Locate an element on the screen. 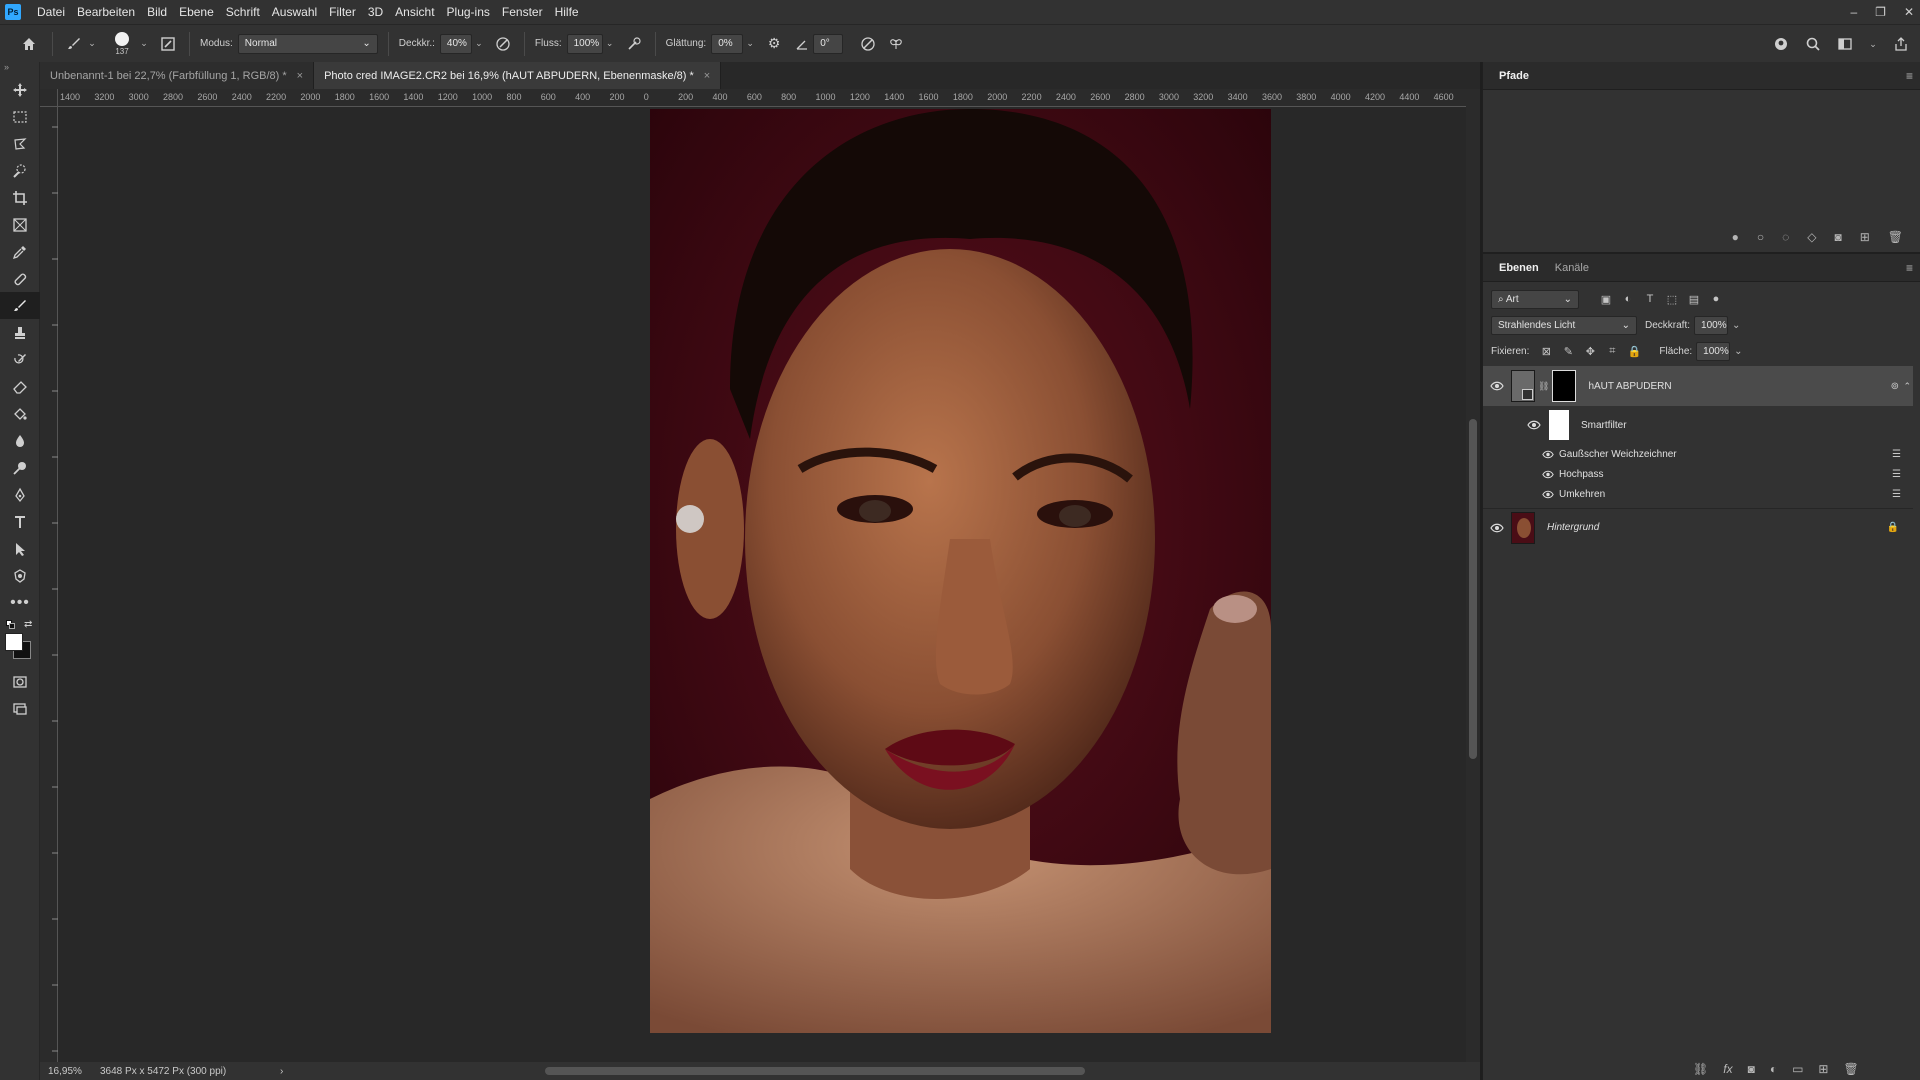 The height and width of the screenshot is (1080, 1920). foreground-color-swatch is located at coordinates (14, 642).